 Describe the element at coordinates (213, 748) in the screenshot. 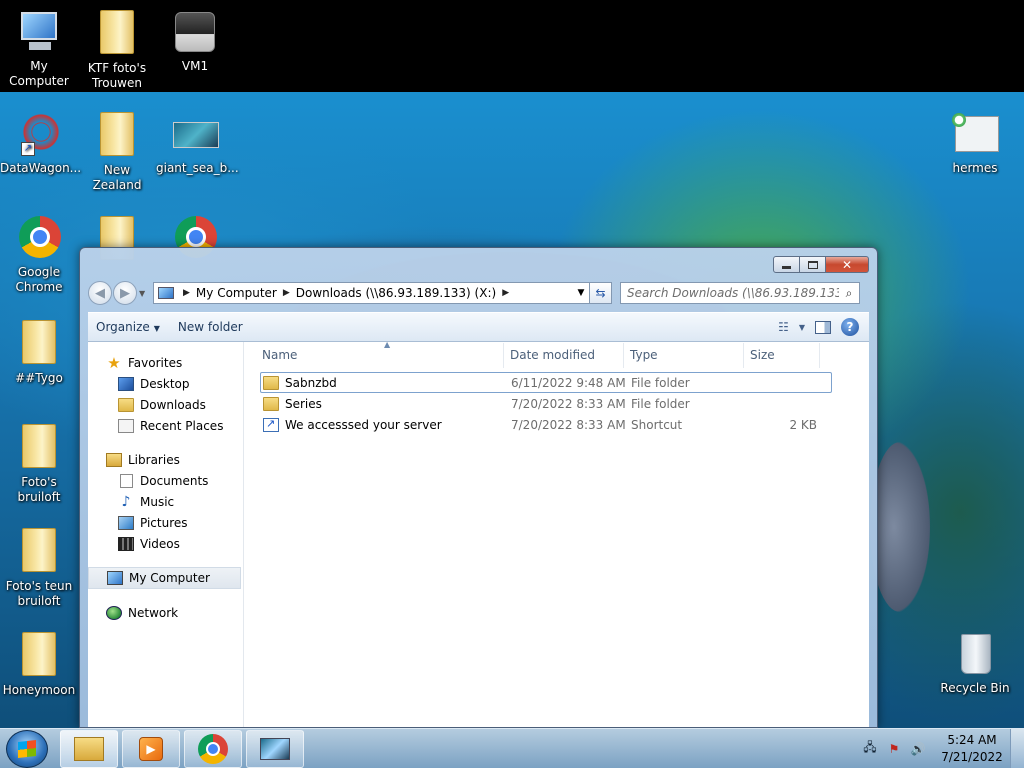

I see `taskbar-app-chrome` at that location.